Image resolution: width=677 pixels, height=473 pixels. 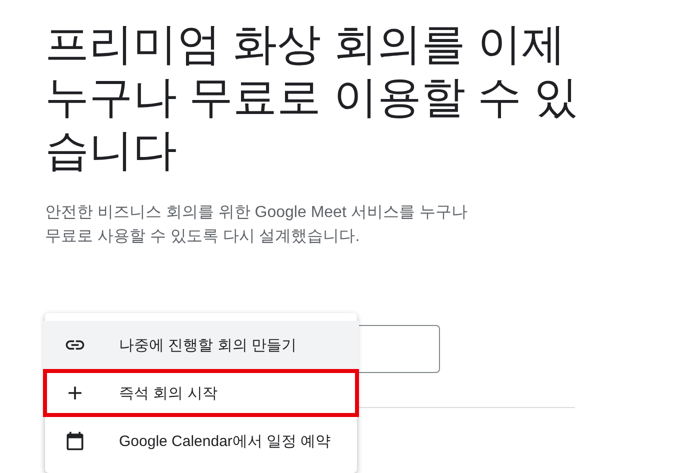 I want to click on headline: 누구나 무료로 이용할 수 있, so click(x=311, y=98).